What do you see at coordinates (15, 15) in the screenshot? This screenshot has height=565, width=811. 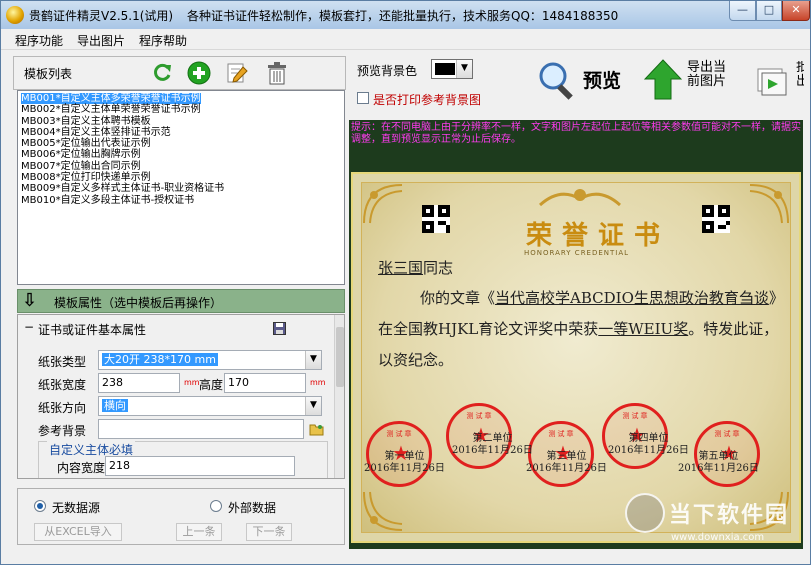 I see `app-logo-icon` at bounding box center [15, 15].